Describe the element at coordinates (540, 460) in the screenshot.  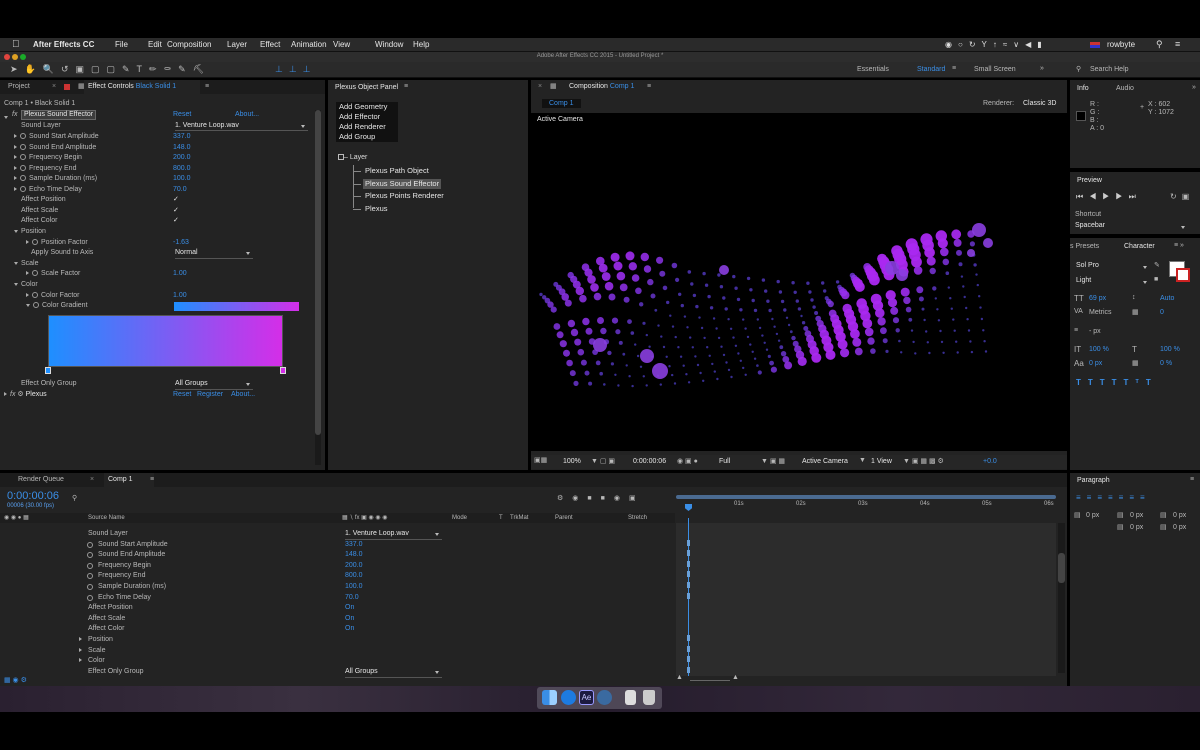
I see `magnification-icon: ▣▦` at that location.